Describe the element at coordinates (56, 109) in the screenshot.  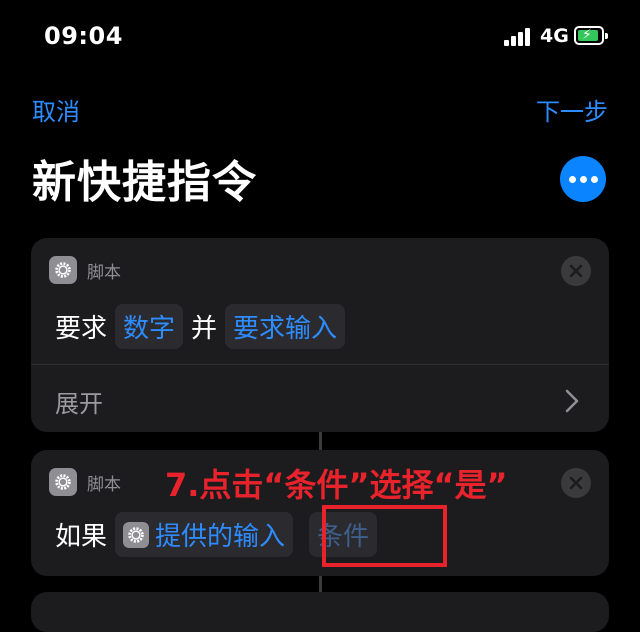
I see `cancel-button: 取消` at that location.